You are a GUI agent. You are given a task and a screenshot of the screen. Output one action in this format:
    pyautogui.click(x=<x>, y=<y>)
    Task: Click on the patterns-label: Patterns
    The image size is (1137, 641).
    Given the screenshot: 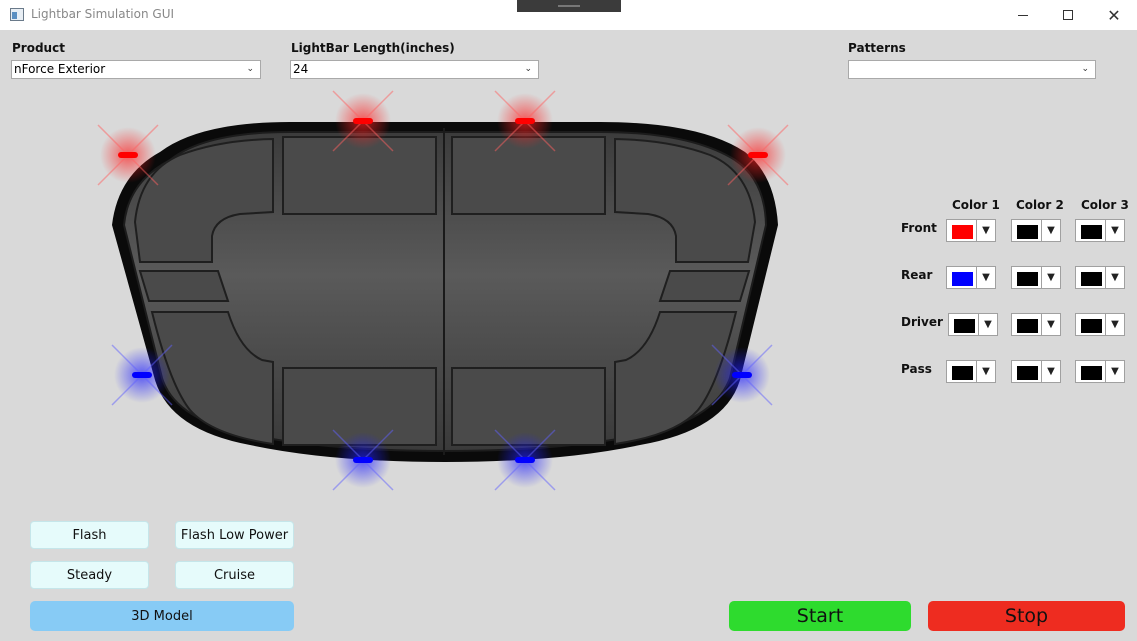 What is the action you would take?
    pyautogui.click(x=877, y=48)
    